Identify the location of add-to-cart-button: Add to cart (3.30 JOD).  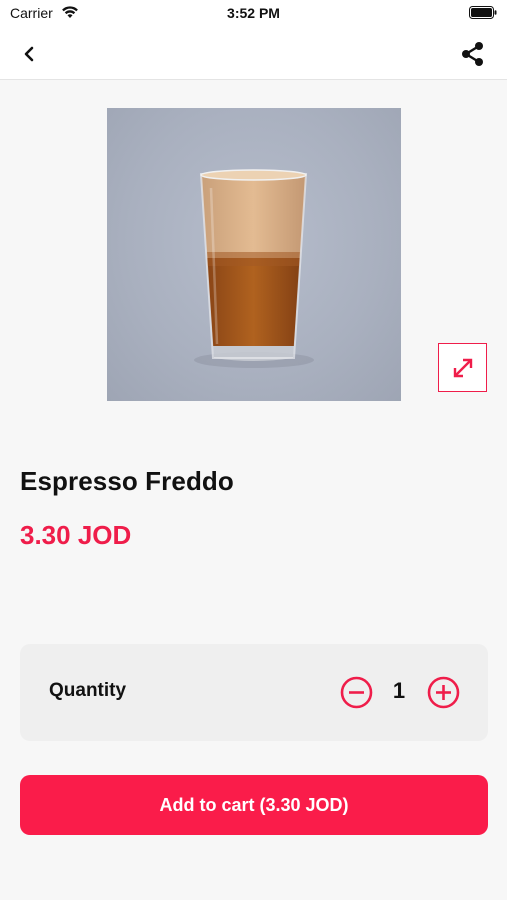
(254, 805).